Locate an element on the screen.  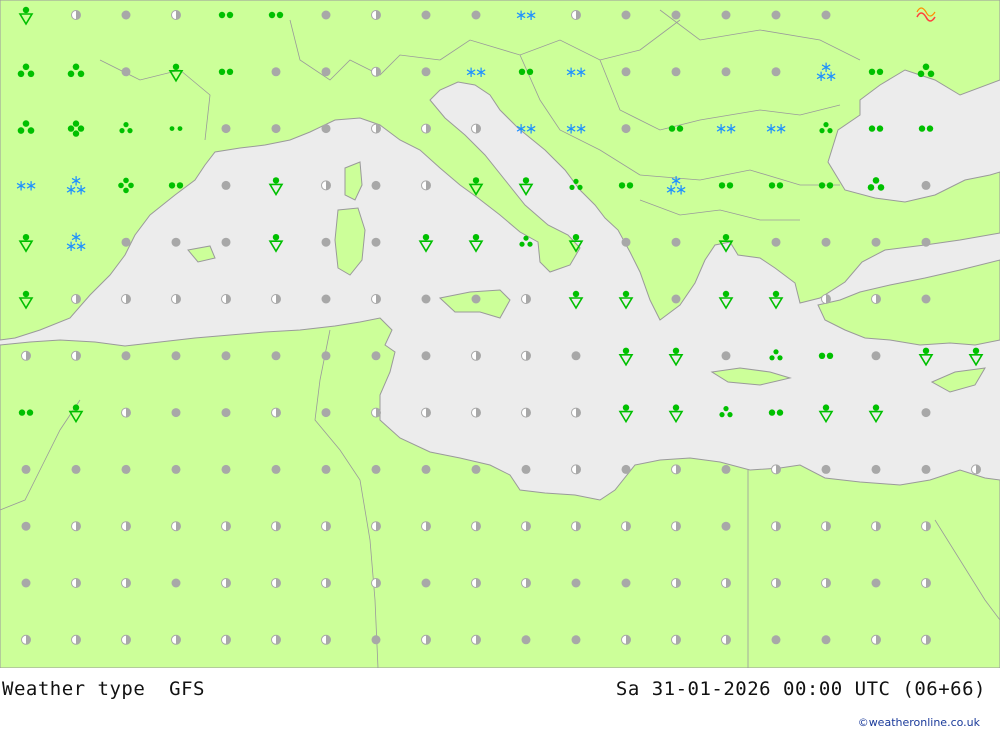
site-credit: ©weatheronline.co.uk is located at coordinates (919, 722).